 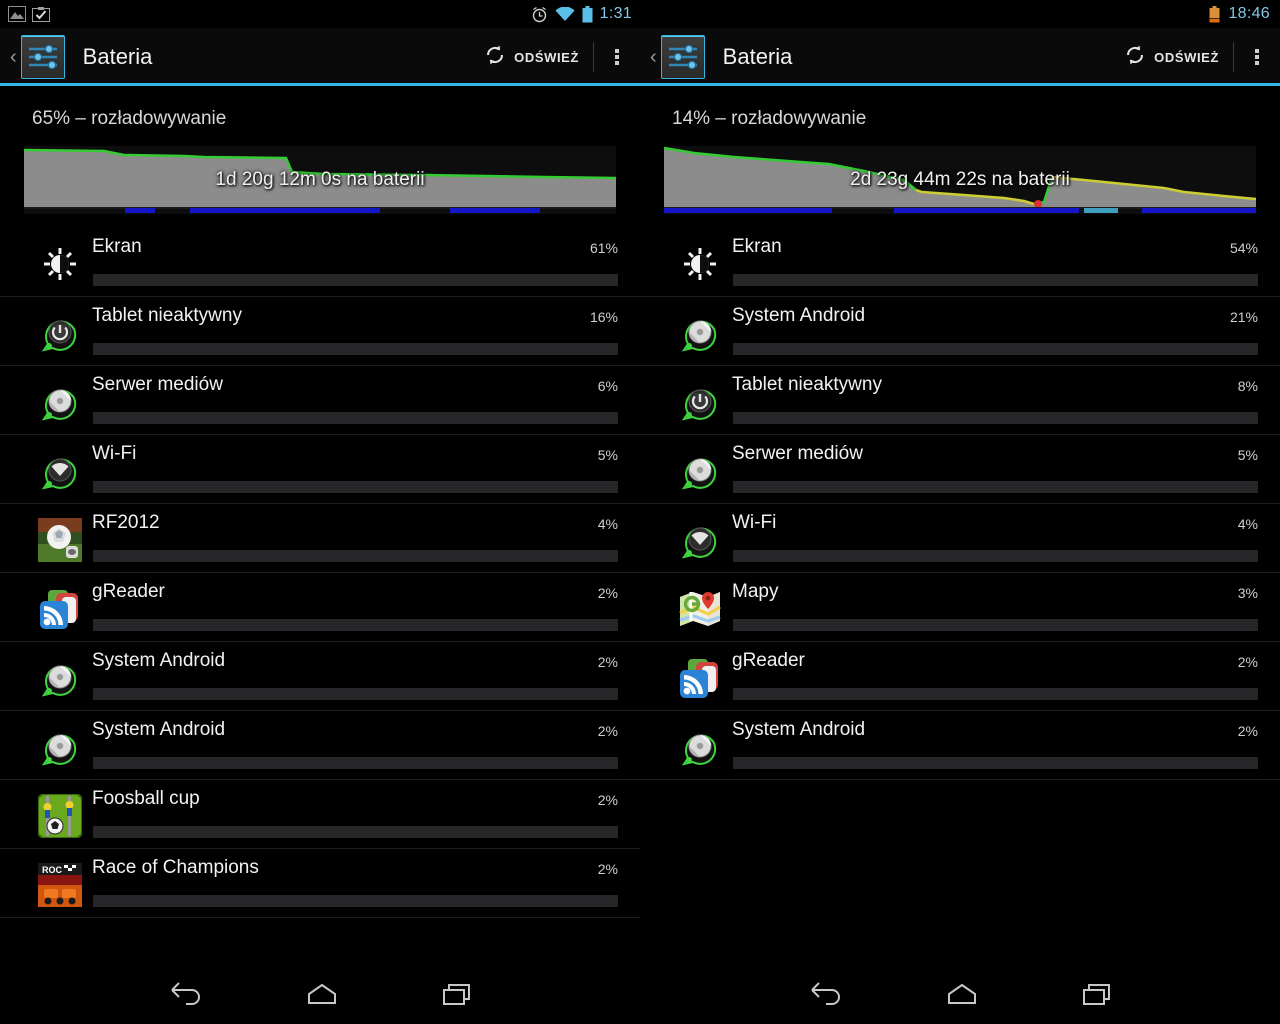 I want to click on list-item-name: Serwer mediów, so click(x=157, y=384).